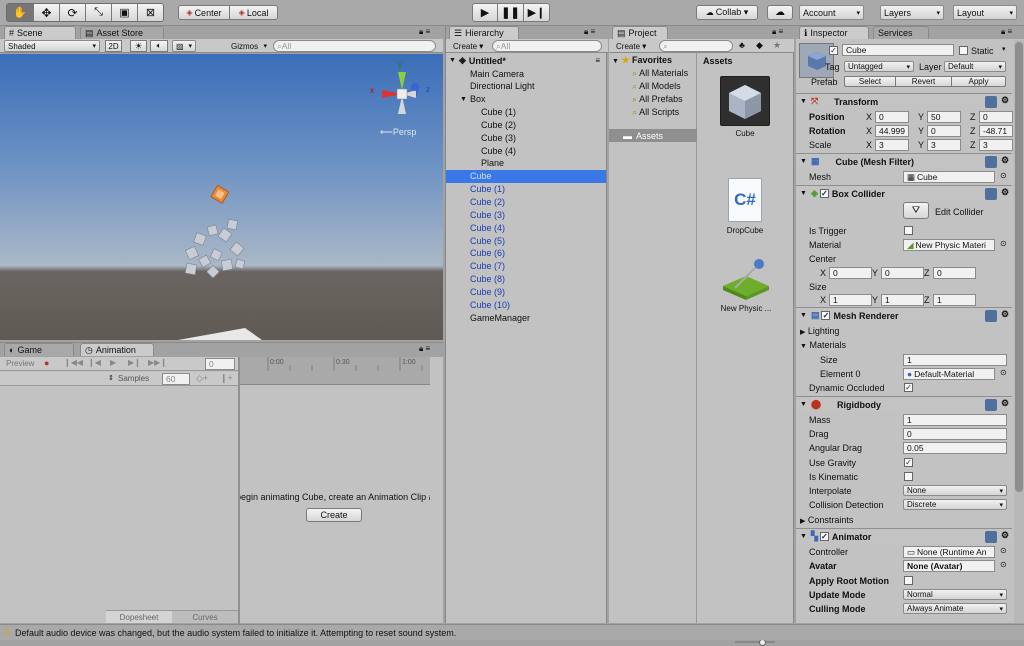 This screenshot has height=646, width=1024. Describe the element at coordinates (640, 32) in the screenshot. I see `tab-project: ▤ Project` at that location.